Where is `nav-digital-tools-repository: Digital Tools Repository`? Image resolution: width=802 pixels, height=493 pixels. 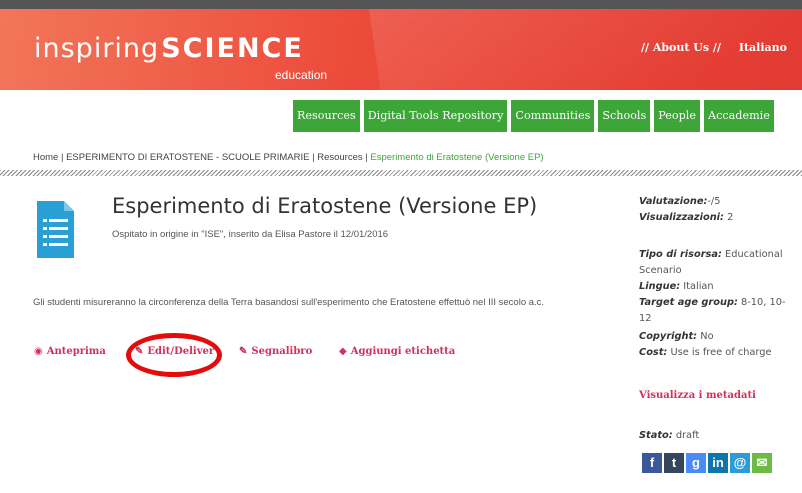
nav-digital-tools-repository: Digital Tools Repository is located at coordinates (435, 116).